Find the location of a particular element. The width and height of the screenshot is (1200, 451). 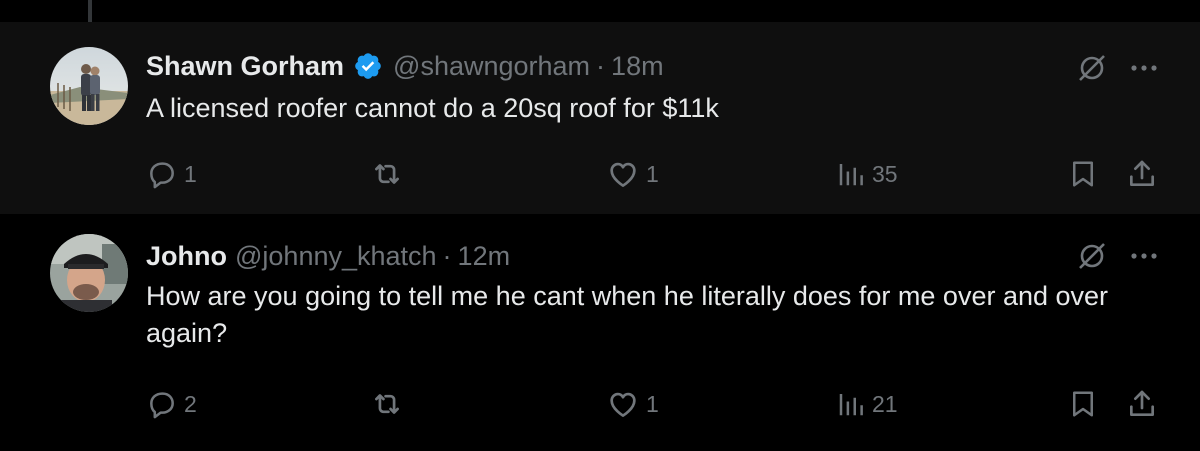

view-count: 21 is located at coordinates (885, 403).